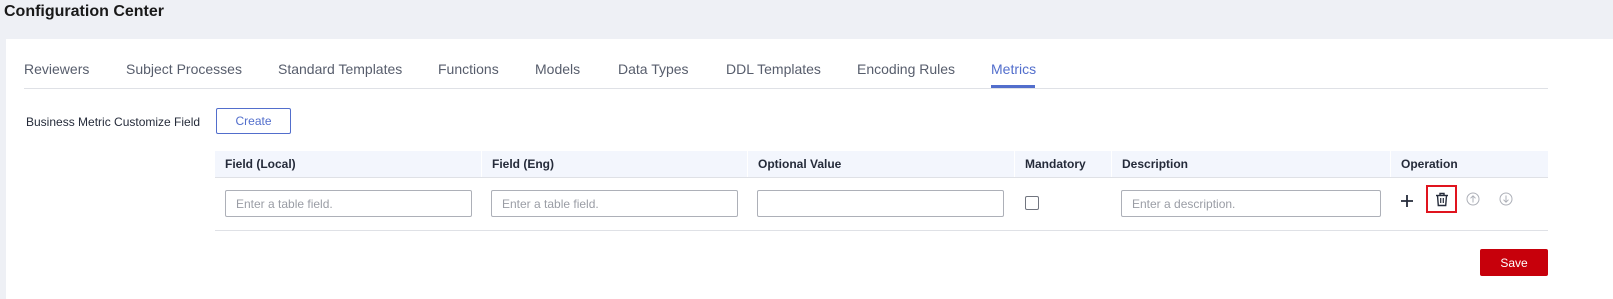  I want to click on field-local-input, so click(348, 203).